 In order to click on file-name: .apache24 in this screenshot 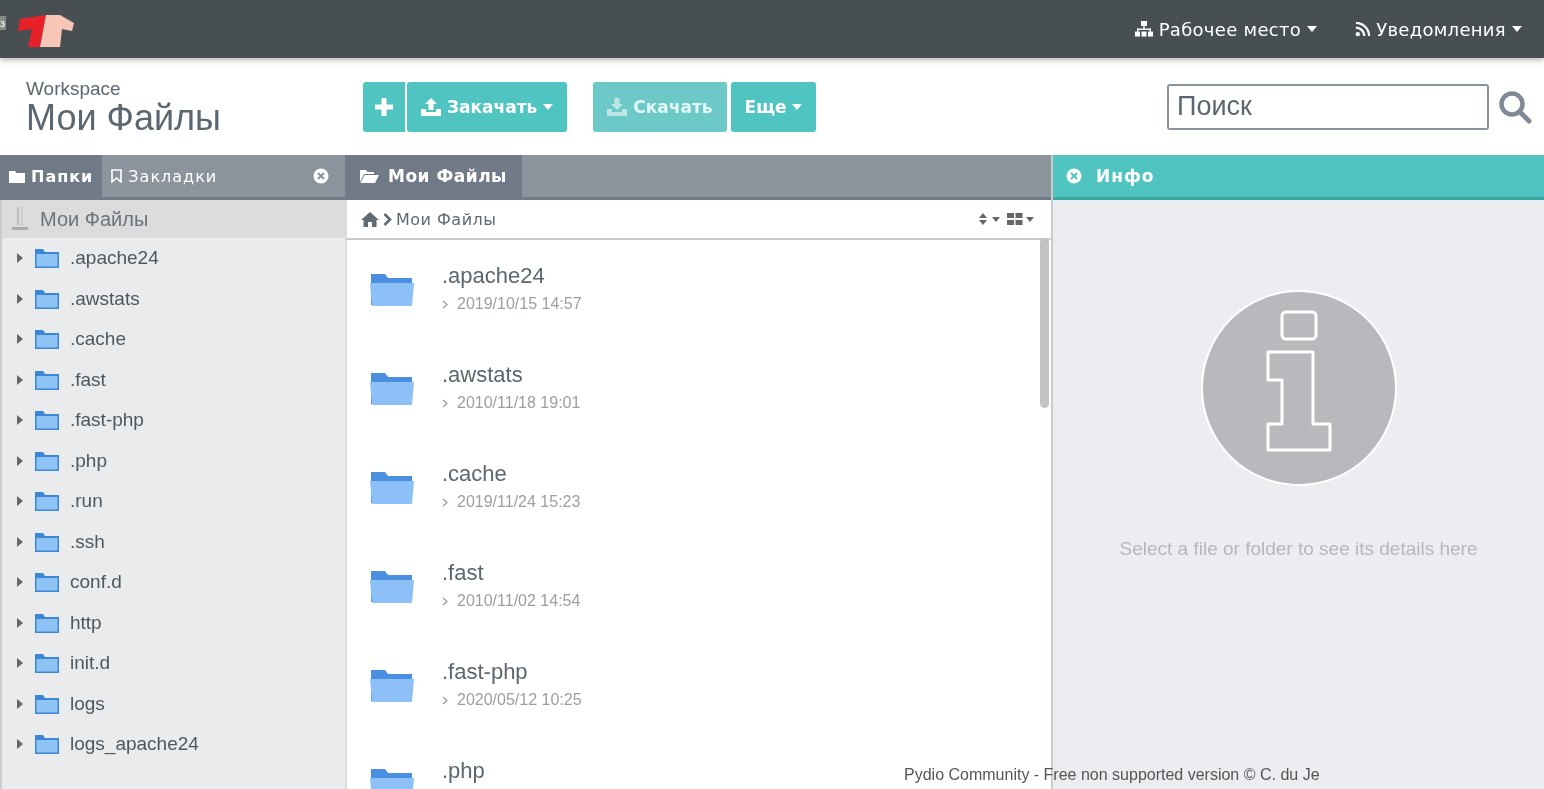, I will do `click(494, 276)`.